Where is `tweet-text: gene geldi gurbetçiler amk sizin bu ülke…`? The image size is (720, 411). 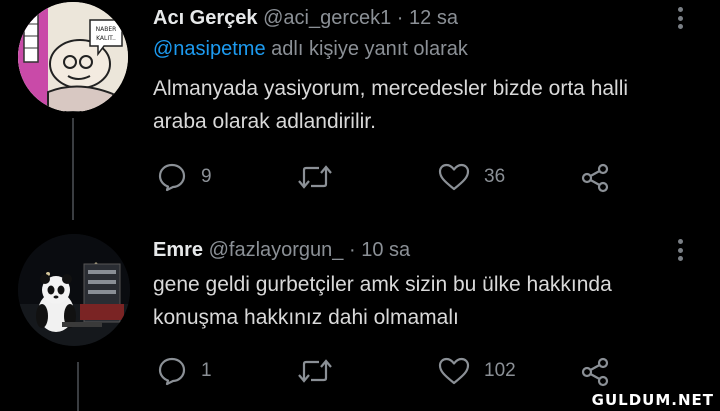 tweet-text: gene geldi gurbetçiler amk sizin bu ülke… is located at coordinates (382, 301).